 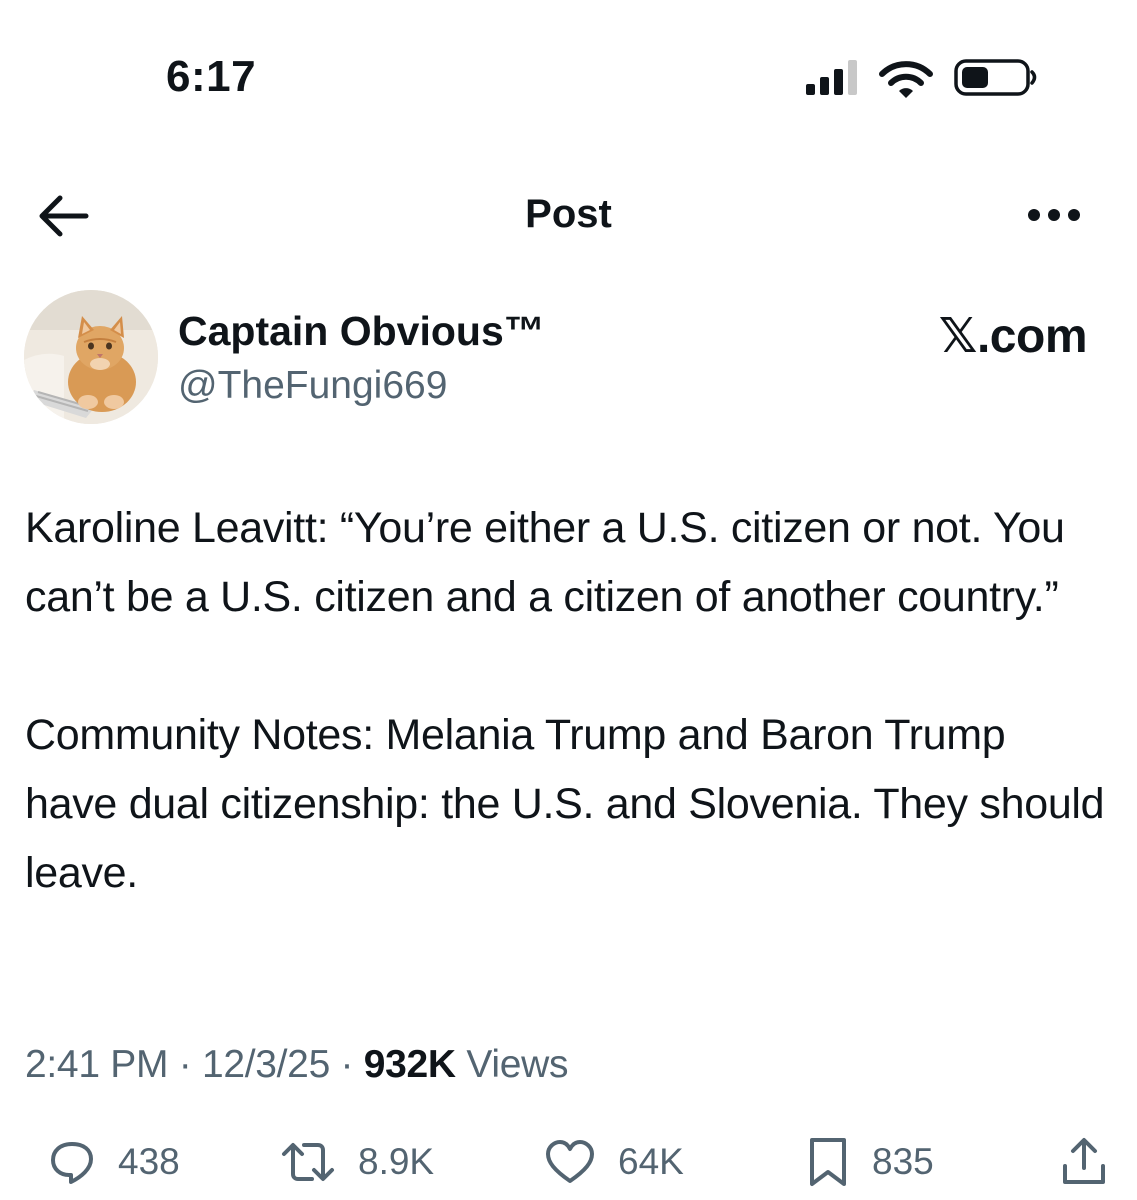 What do you see at coordinates (96, 1064) in the screenshot?
I see `post-time: 2:41 PM` at bounding box center [96, 1064].